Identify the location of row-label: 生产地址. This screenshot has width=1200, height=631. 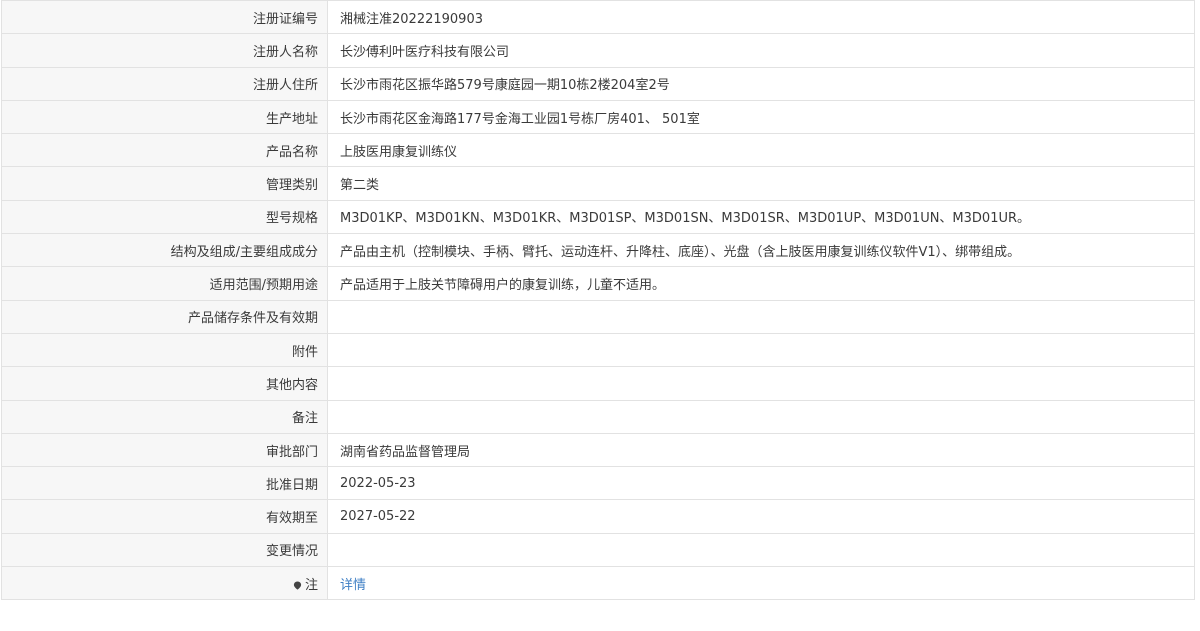
(164, 117).